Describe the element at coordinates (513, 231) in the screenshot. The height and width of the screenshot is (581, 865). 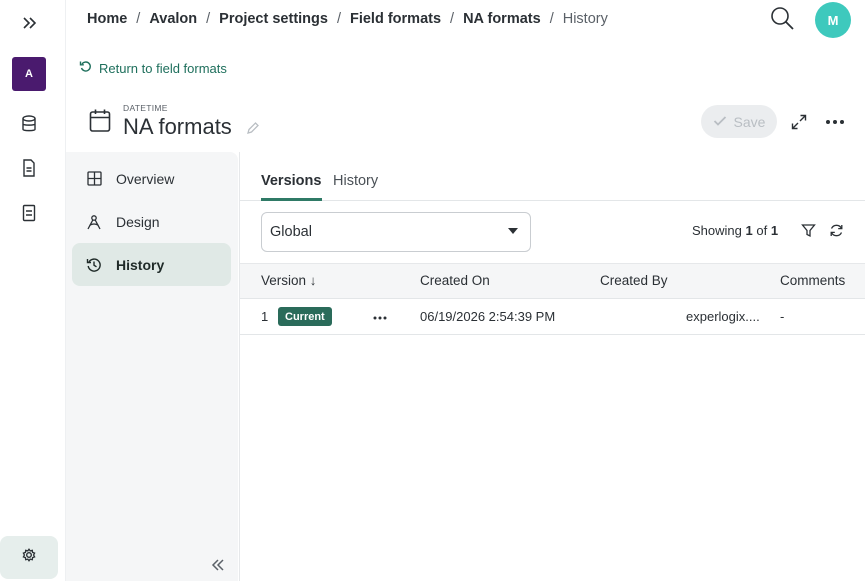
I see `caret-down-icon` at that location.